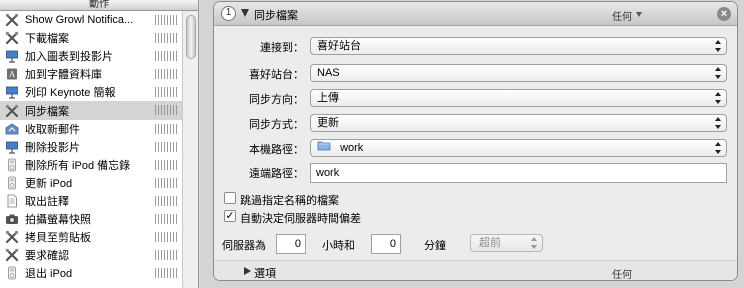 The height and width of the screenshot is (288, 744). Describe the element at coordinates (622, 275) in the screenshot. I see `output-type-label: 任何` at that location.